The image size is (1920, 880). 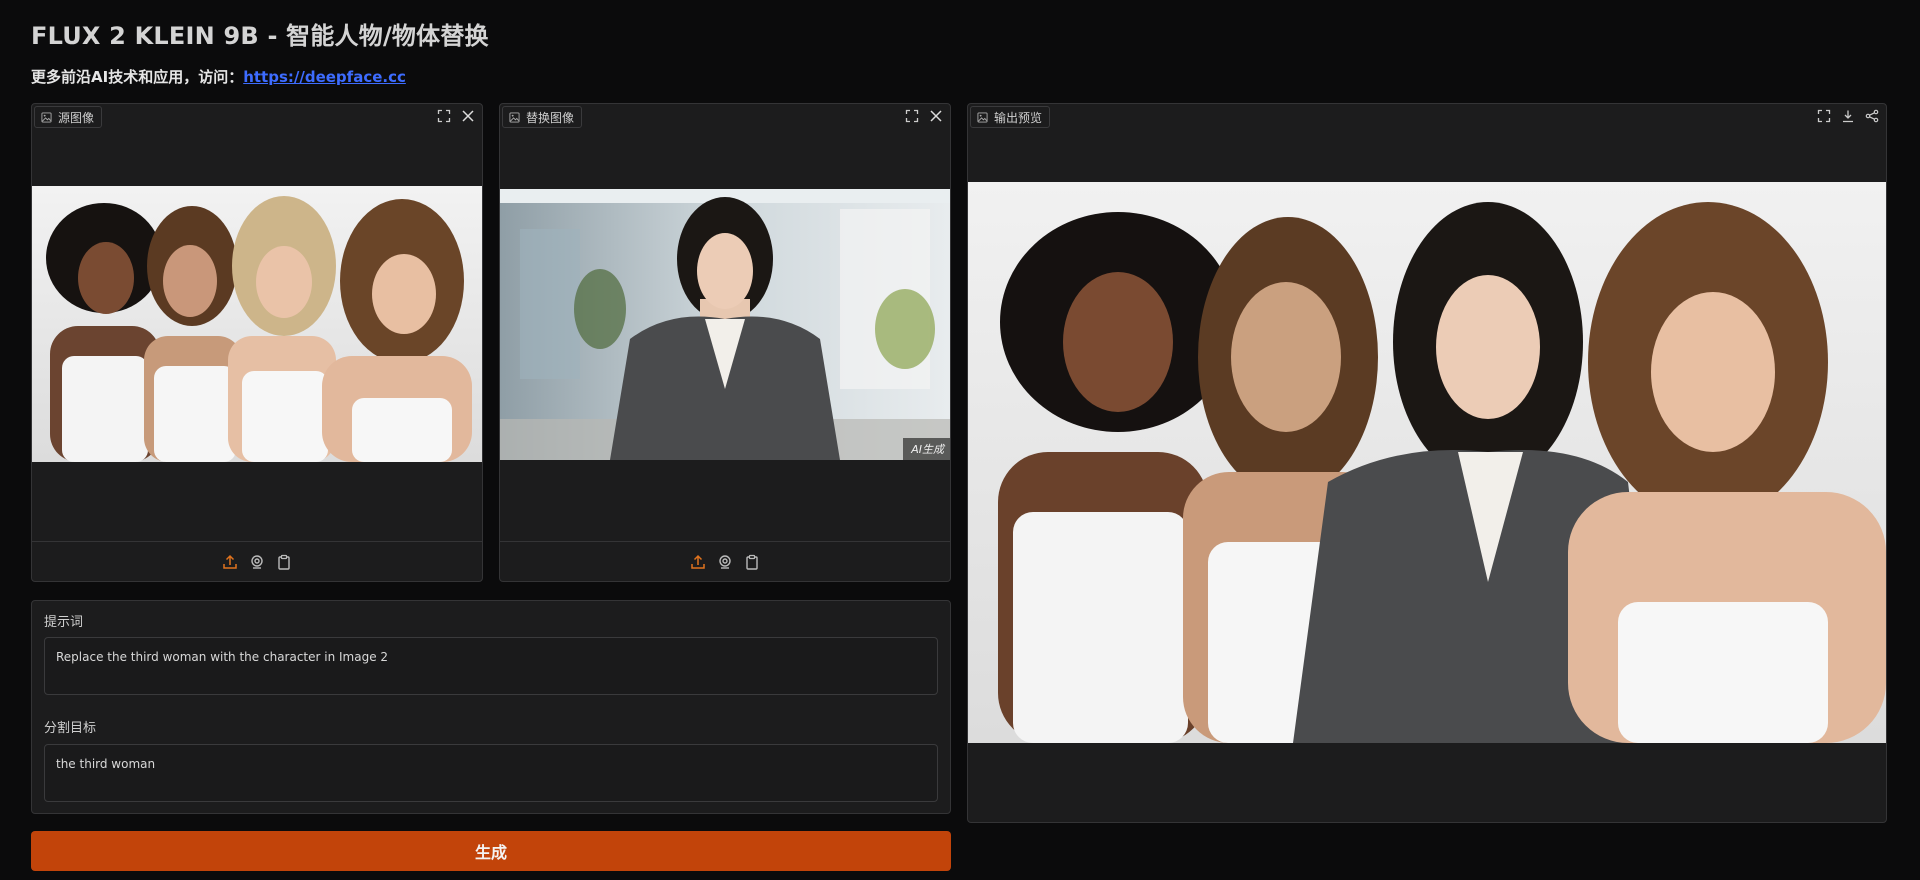 I want to click on replace-image-label-text: 替换图像, so click(x=550, y=117).